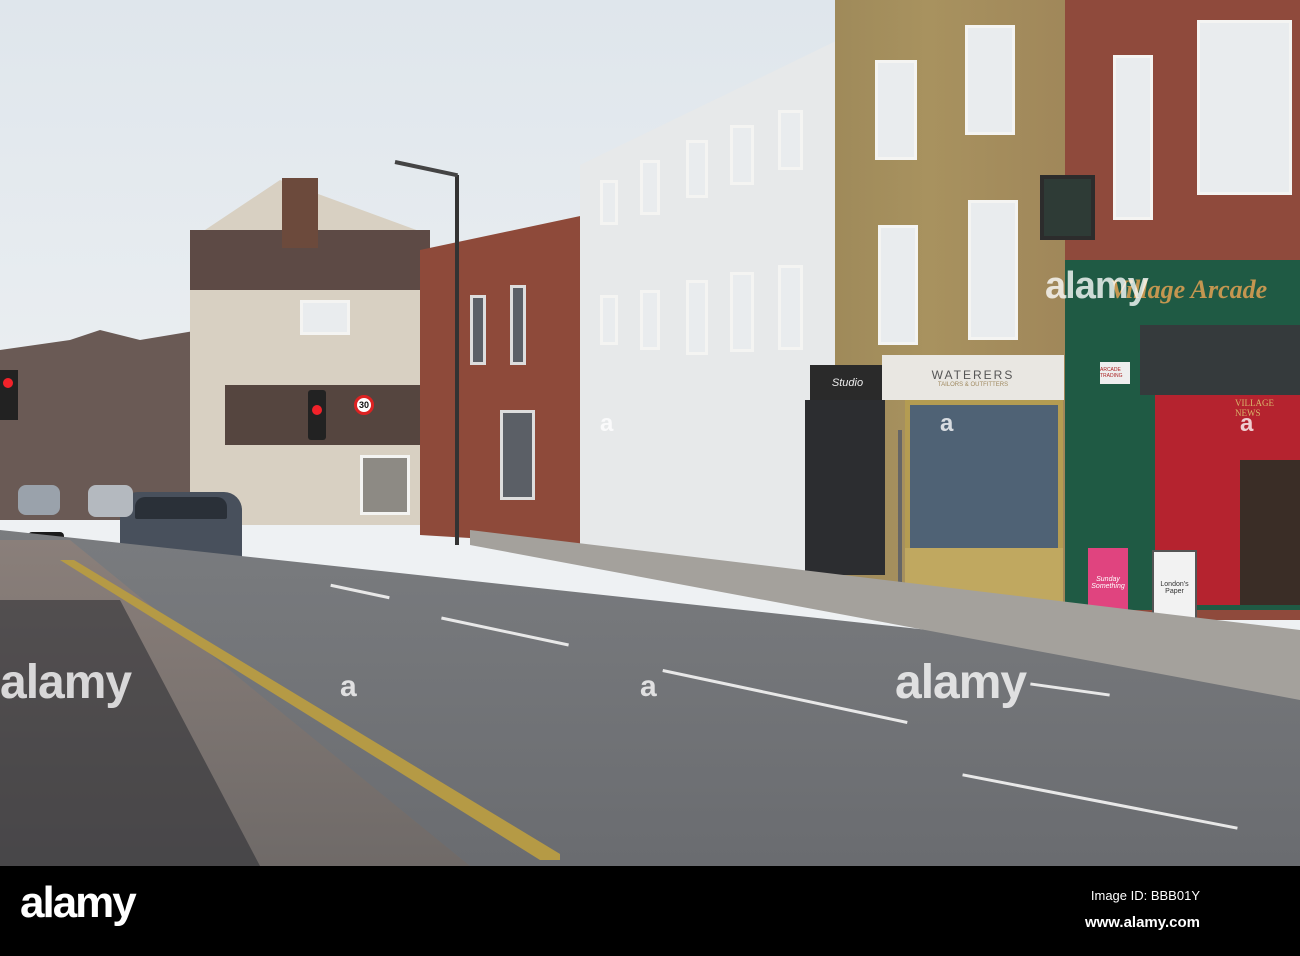  I want to click on waterers-name: WATERERS, so click(973, 374).